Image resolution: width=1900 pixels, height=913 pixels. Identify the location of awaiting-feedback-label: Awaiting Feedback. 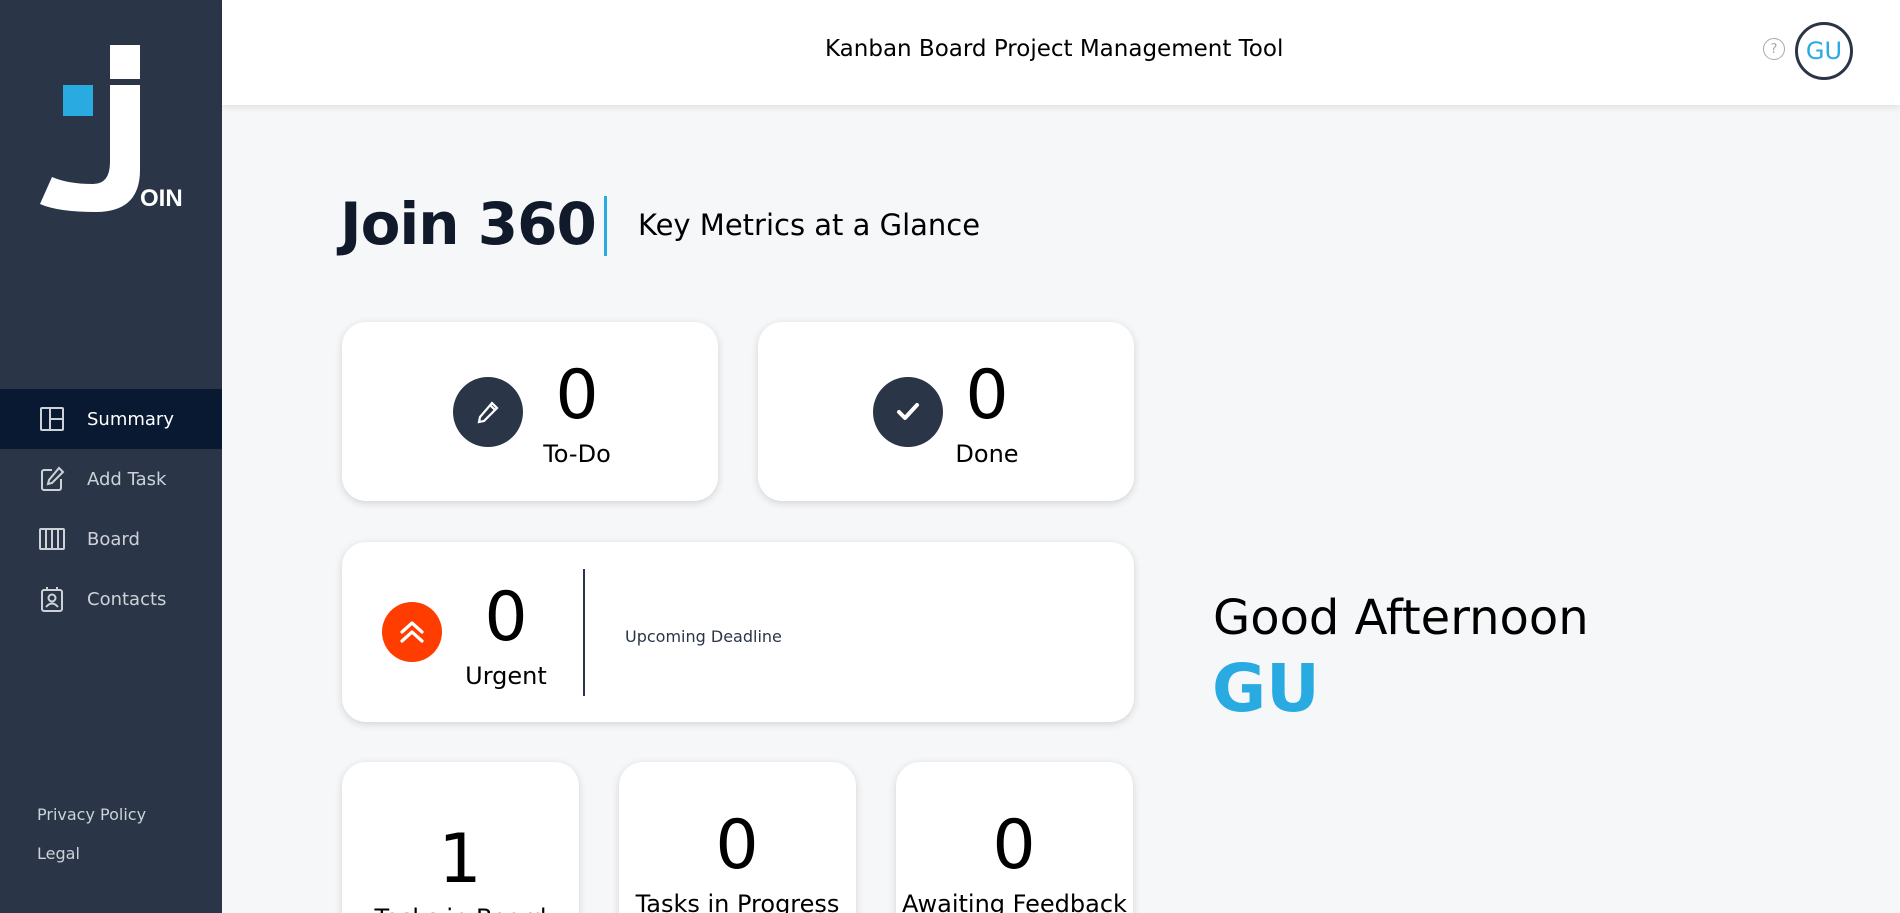
(1014, 901).